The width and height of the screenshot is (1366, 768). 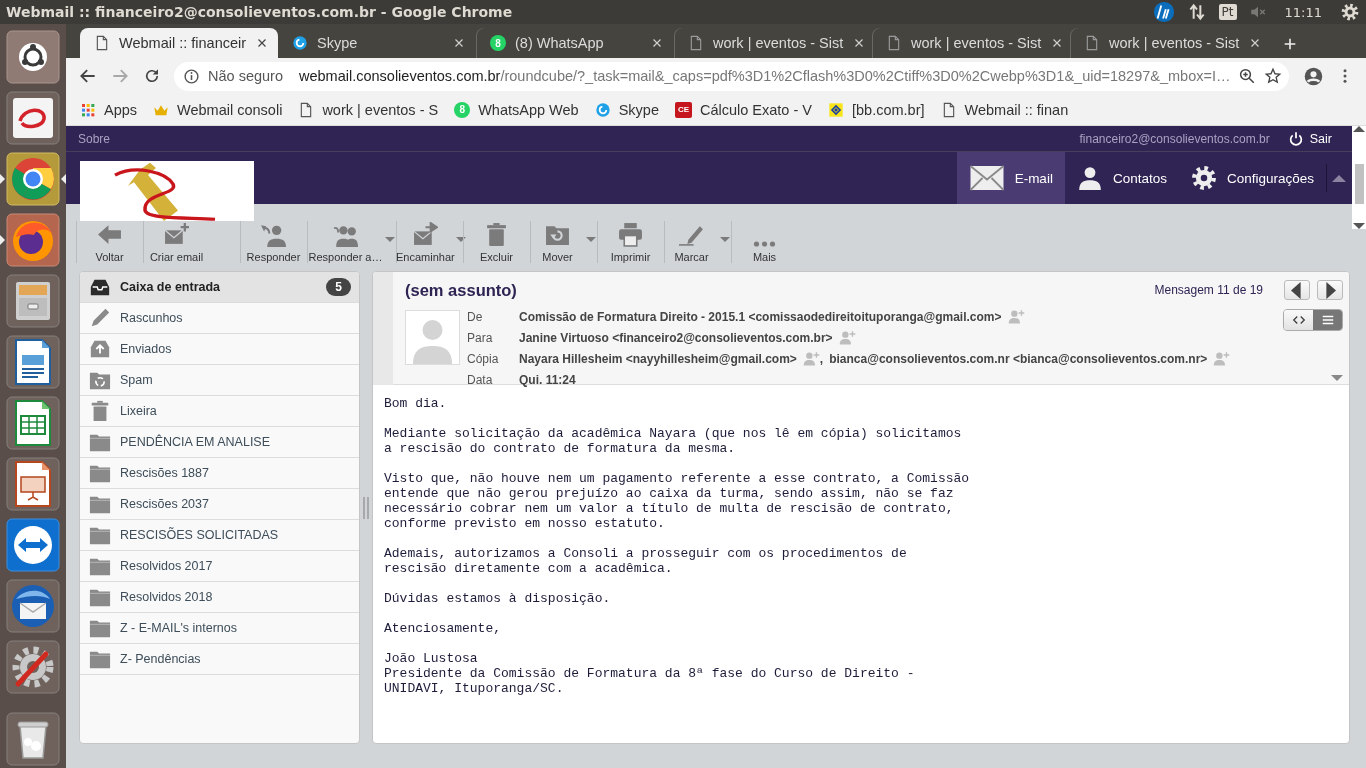 I want to click on toolbar-button: Voltar, so click(x=109, y=242).